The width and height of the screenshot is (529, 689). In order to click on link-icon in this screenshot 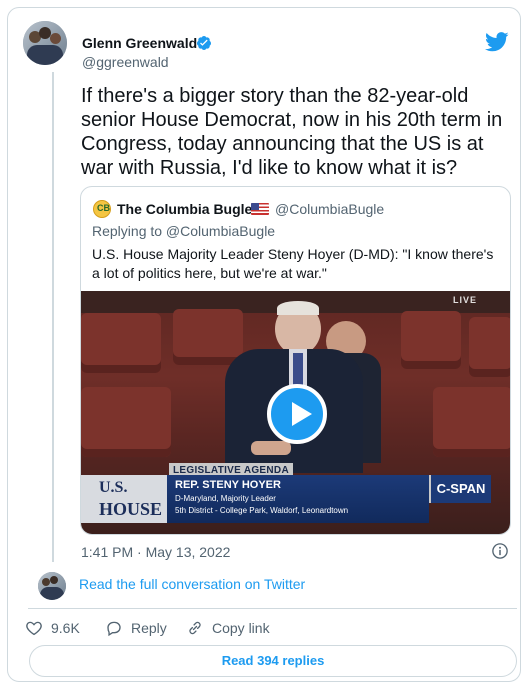, I will do `click(195, 628)`.